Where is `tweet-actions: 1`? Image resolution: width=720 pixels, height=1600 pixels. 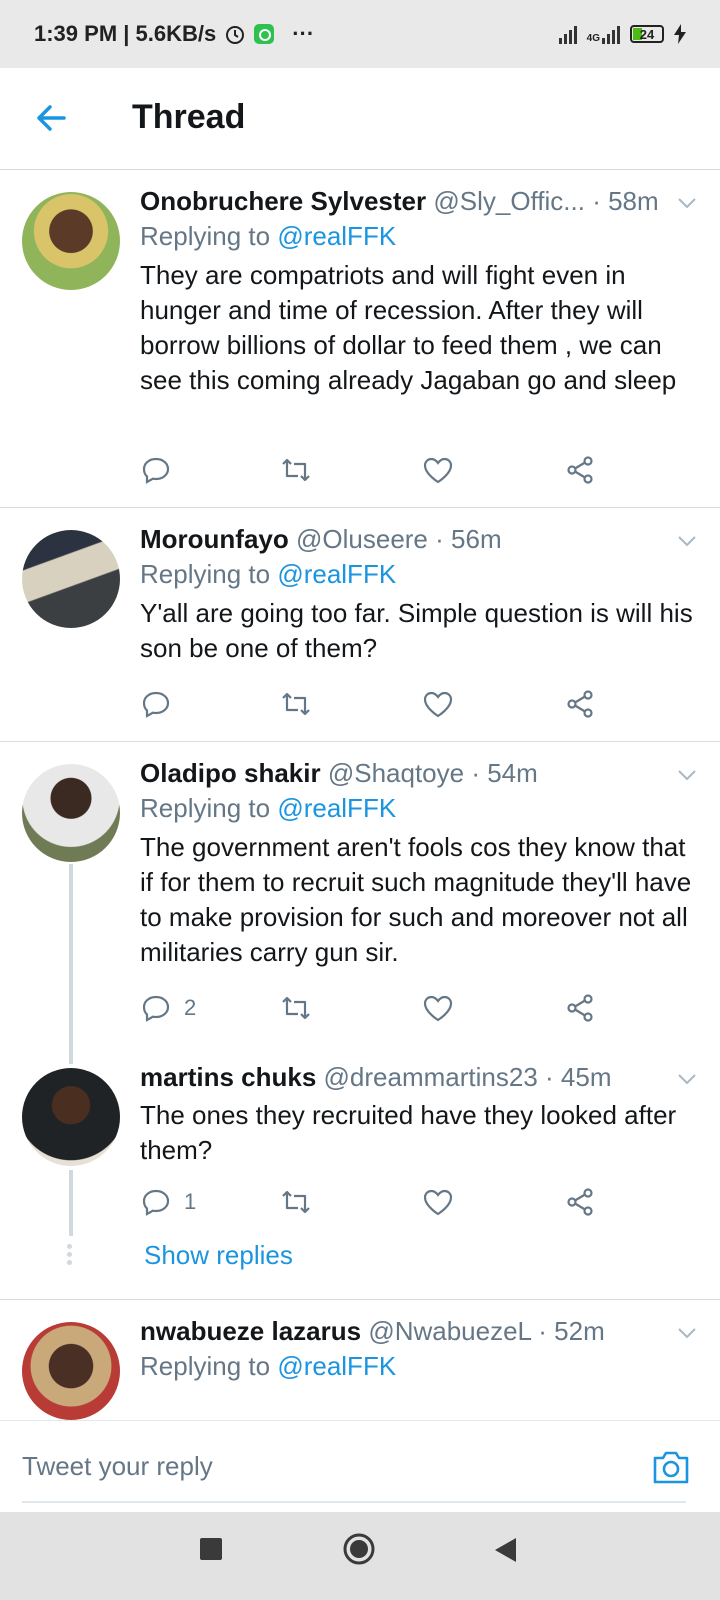
tweet-actions: 1 is located at coordinates (380, 1206).